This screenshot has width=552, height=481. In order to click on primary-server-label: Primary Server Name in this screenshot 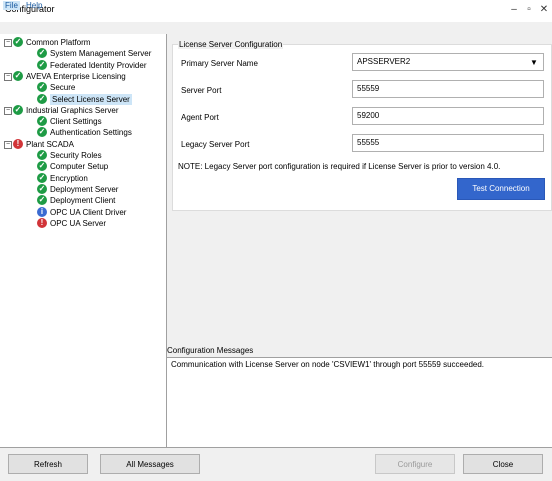, I will do `click(219, 63)`.